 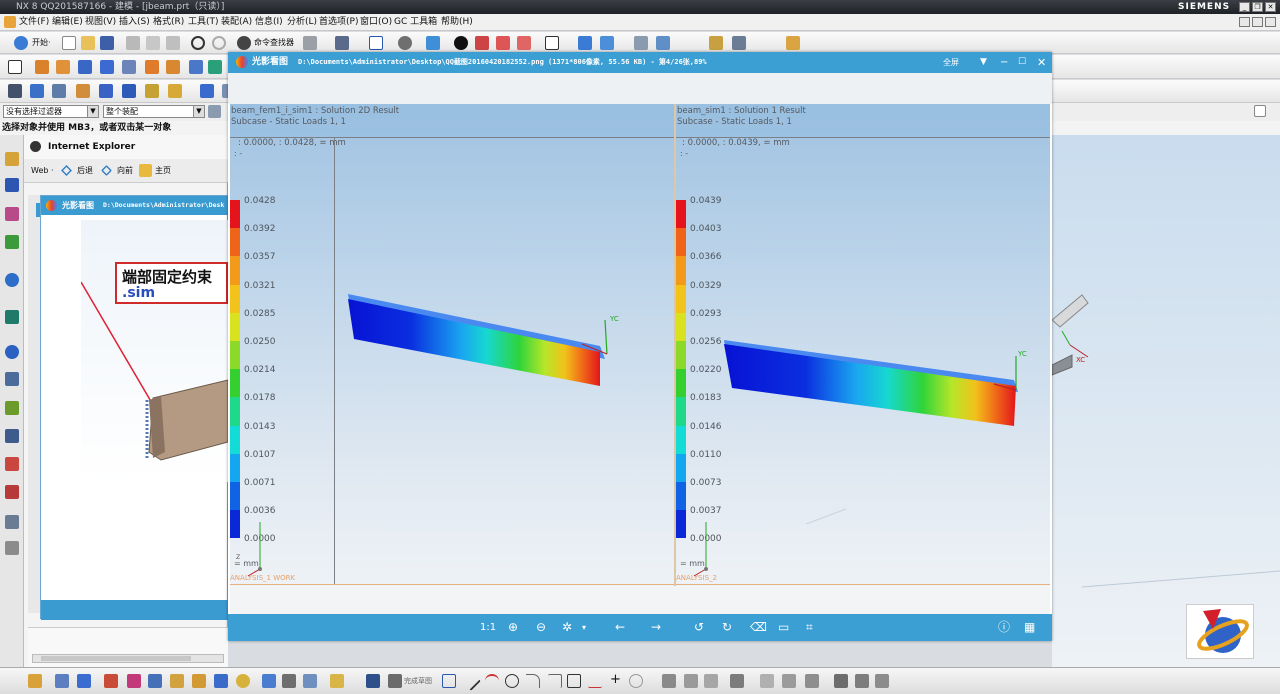 I want to click on fit-view-icon, so click(x=376, y=43).